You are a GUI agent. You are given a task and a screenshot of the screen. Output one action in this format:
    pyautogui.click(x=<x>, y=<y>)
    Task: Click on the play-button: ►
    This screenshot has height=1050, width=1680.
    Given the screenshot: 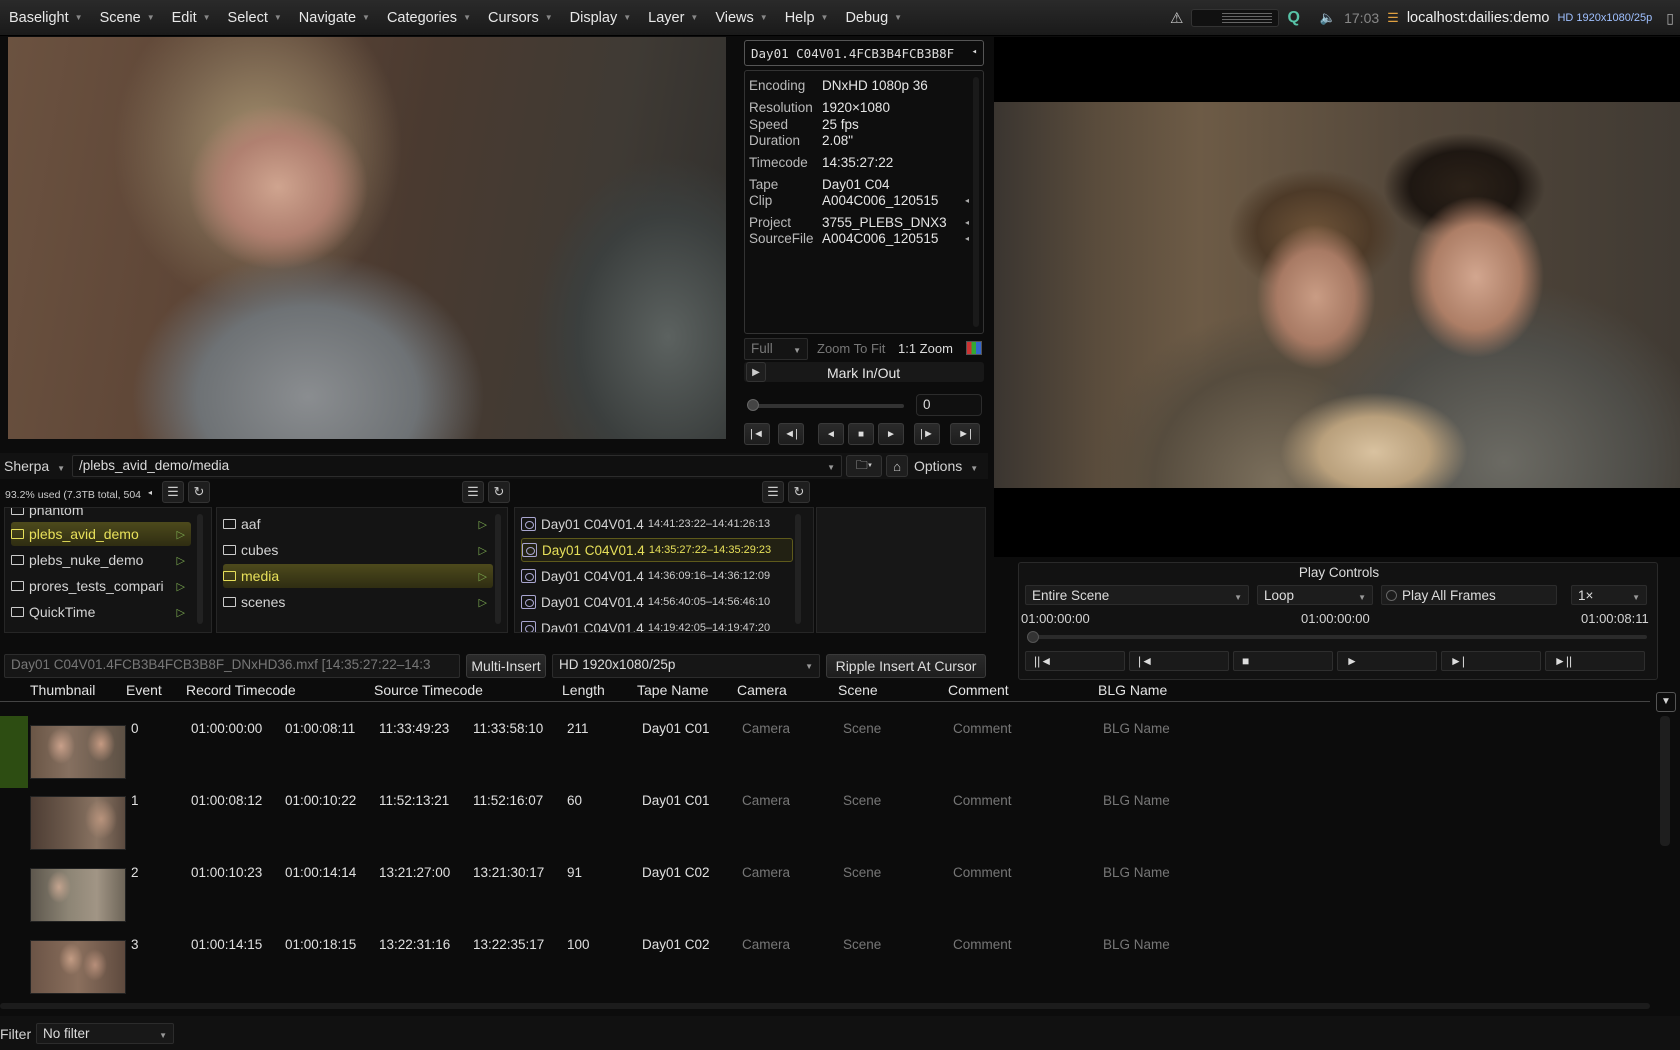 What is the action you would take?
    pyautogui.click(x=891, y=434)
    